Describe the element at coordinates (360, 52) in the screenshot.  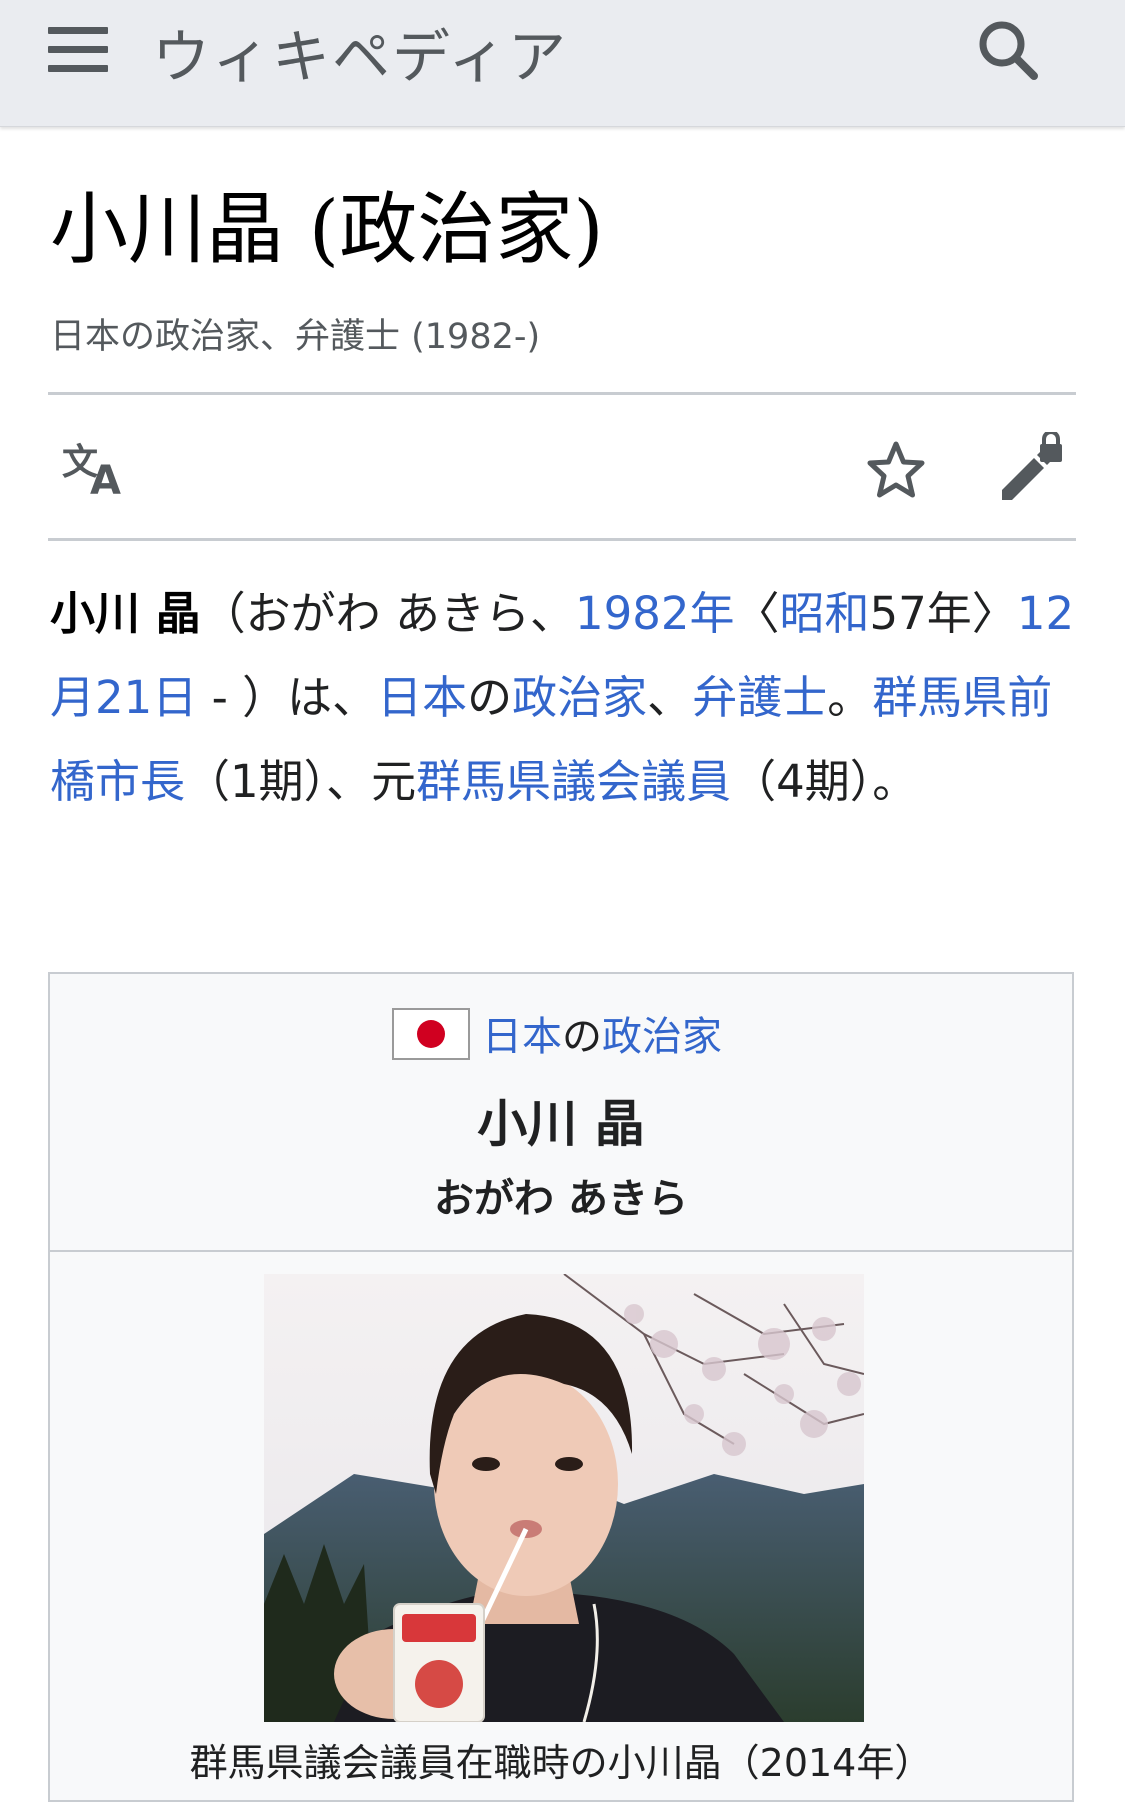
I see `site-logo: ウィキペディア` at that location.